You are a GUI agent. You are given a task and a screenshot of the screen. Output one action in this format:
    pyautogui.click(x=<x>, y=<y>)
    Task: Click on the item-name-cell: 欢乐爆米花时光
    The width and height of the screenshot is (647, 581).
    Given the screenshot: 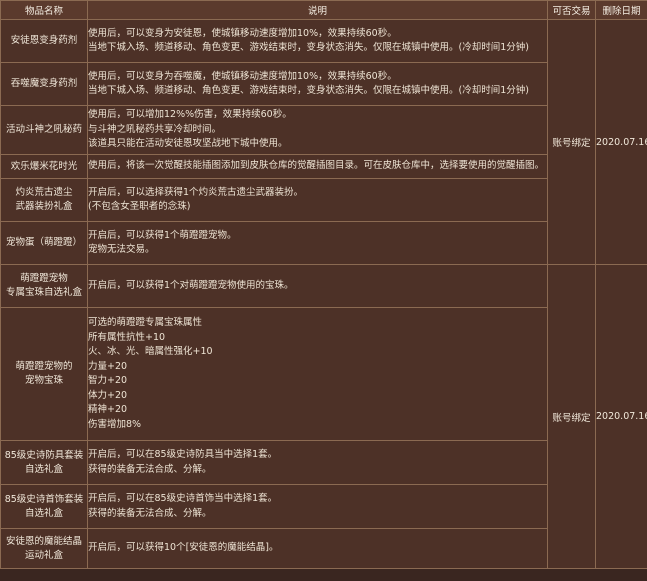 What is the action you would take?
    pyautogui.click(x=44, y=166)
    